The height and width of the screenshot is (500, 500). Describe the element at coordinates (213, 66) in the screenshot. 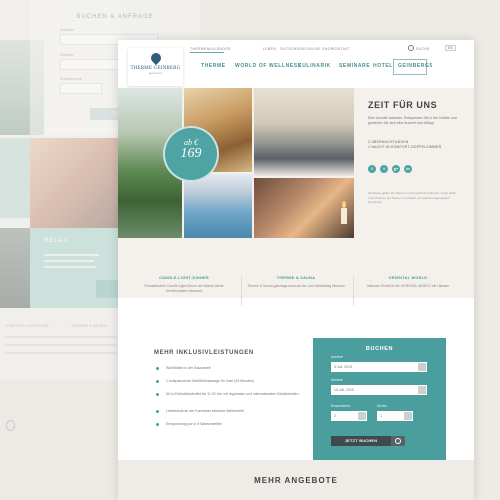

I see `nav-therme: THERME` at that location.